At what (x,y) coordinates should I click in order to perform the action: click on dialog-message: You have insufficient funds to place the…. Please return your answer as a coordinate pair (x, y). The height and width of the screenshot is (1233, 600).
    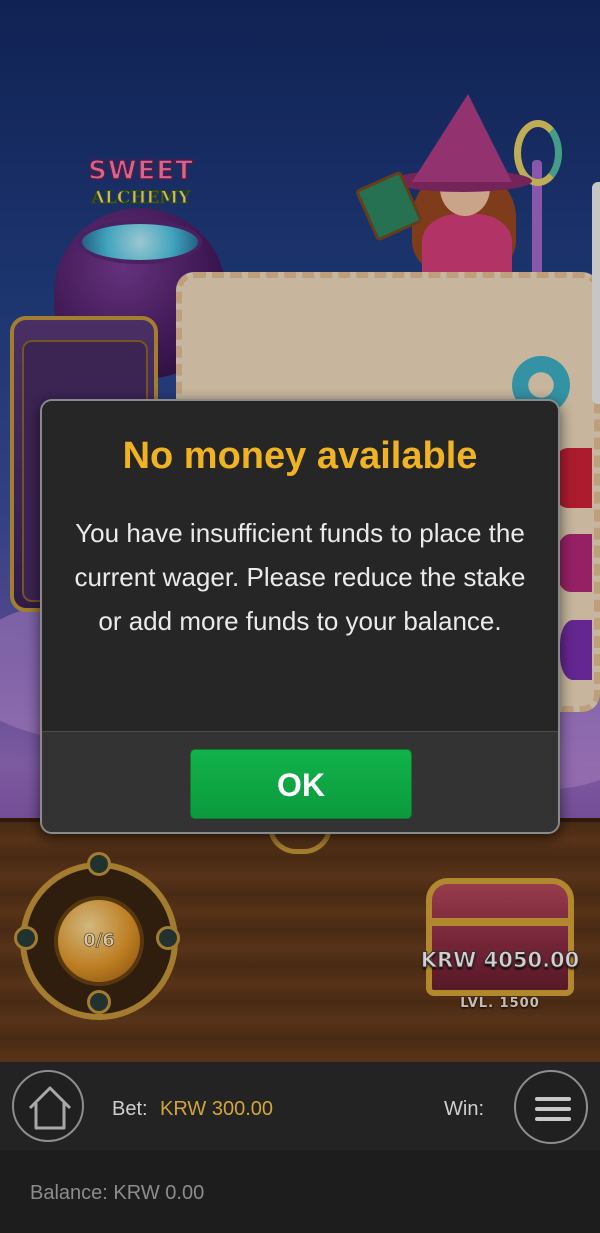
    Looking at the image, I should click on (300, 577).